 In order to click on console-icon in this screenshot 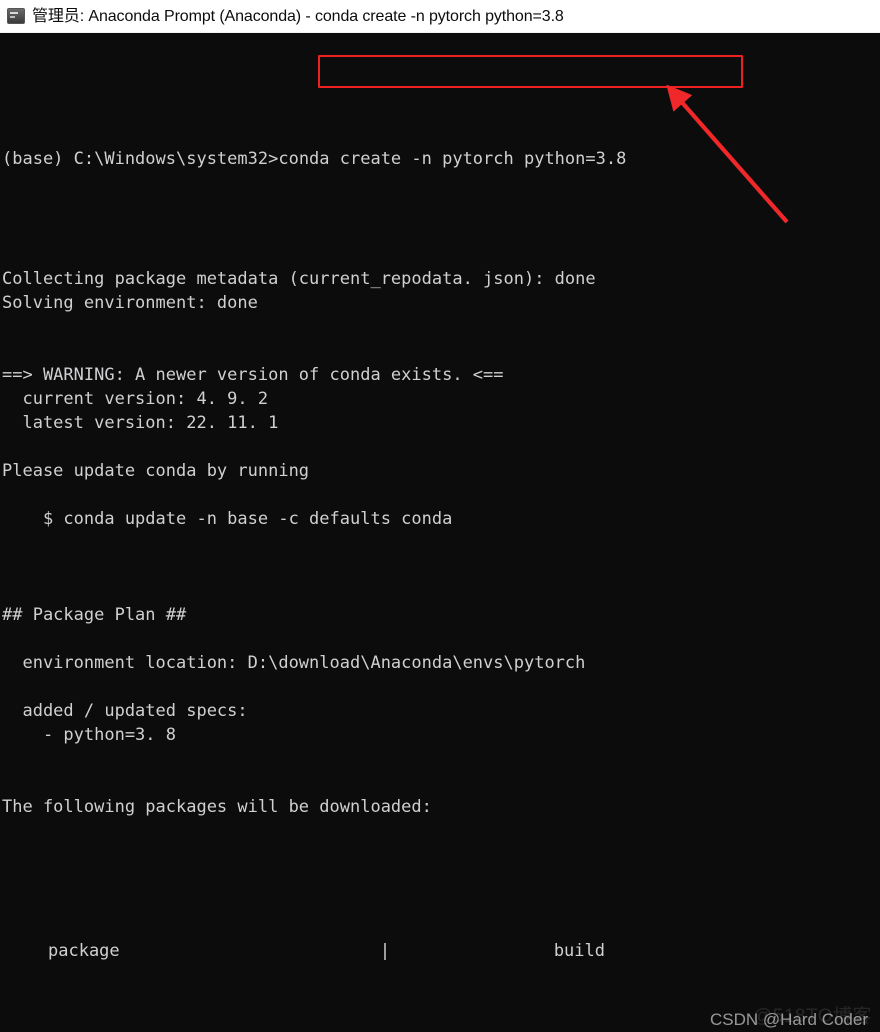, I will do `click(16, 16)`.